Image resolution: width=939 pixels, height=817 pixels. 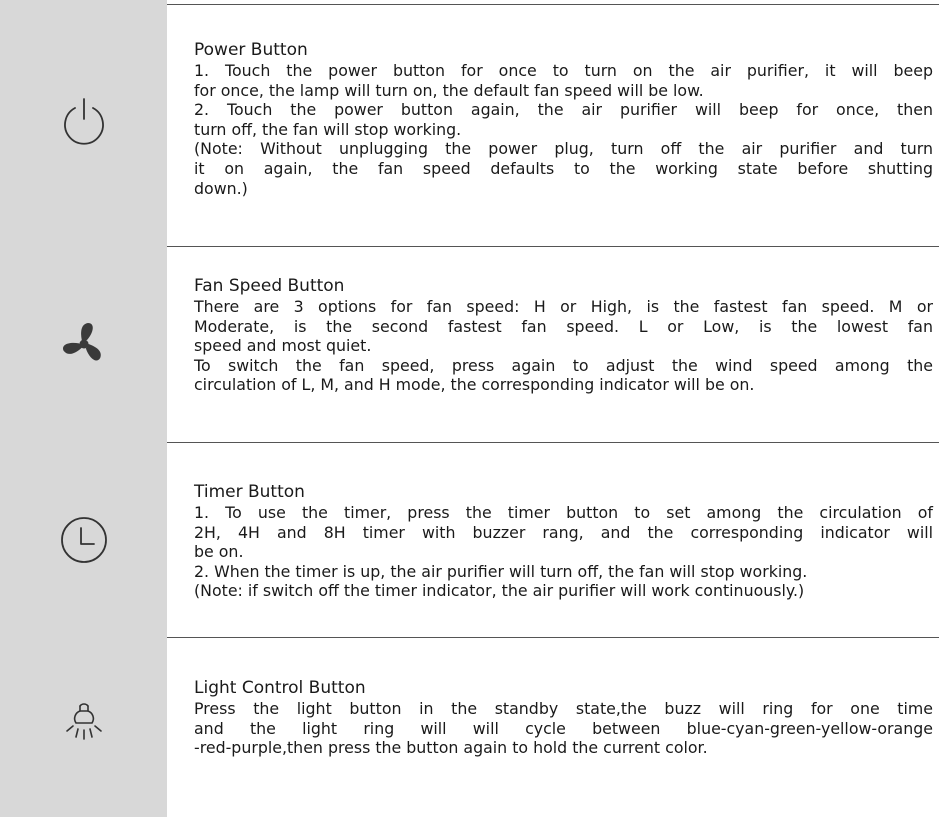 I want to click on fan-icon, so click(x=81, y=342).